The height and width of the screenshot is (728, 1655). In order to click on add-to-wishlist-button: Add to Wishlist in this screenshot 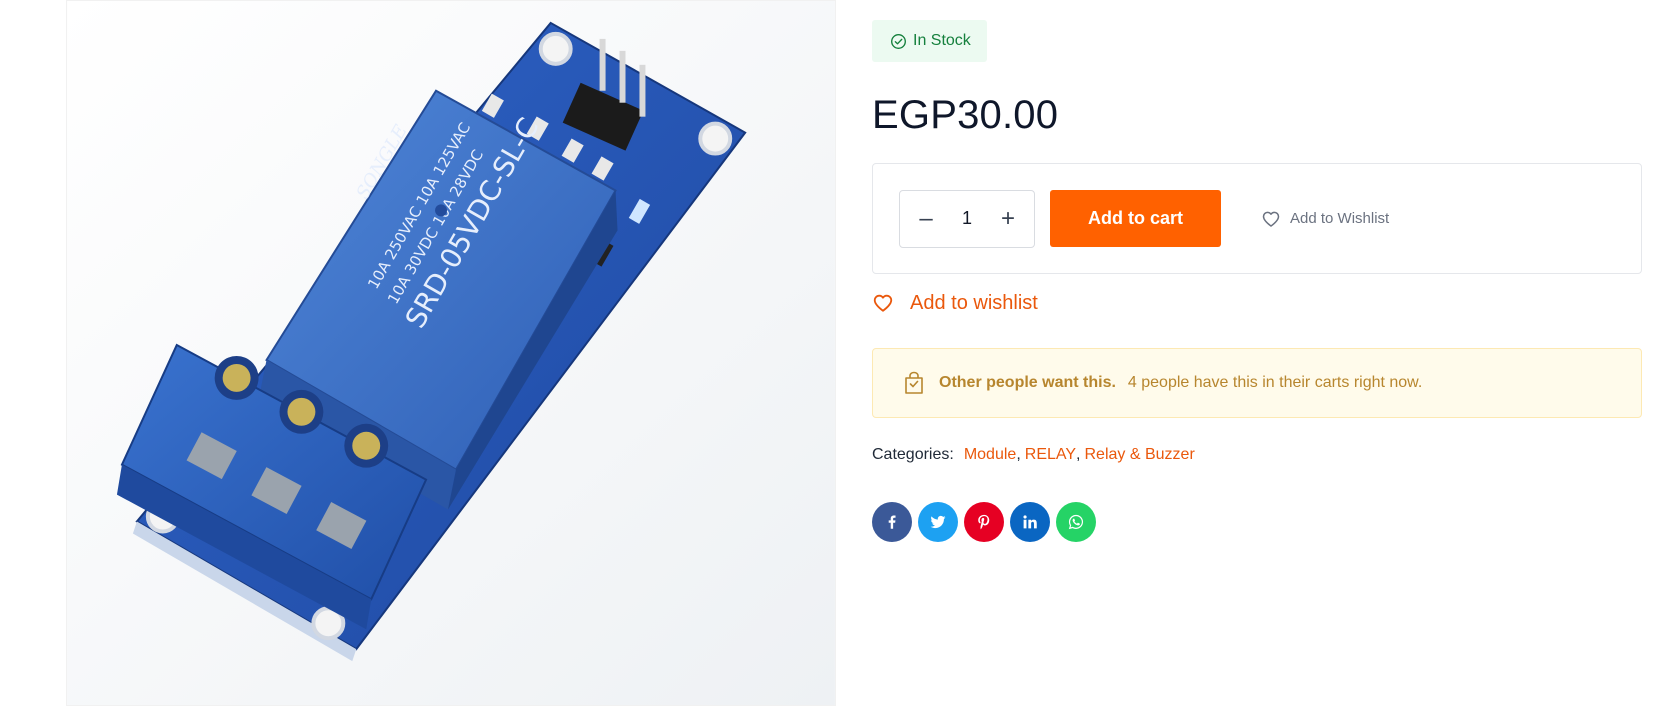, I will do `click(1325, 219)`.